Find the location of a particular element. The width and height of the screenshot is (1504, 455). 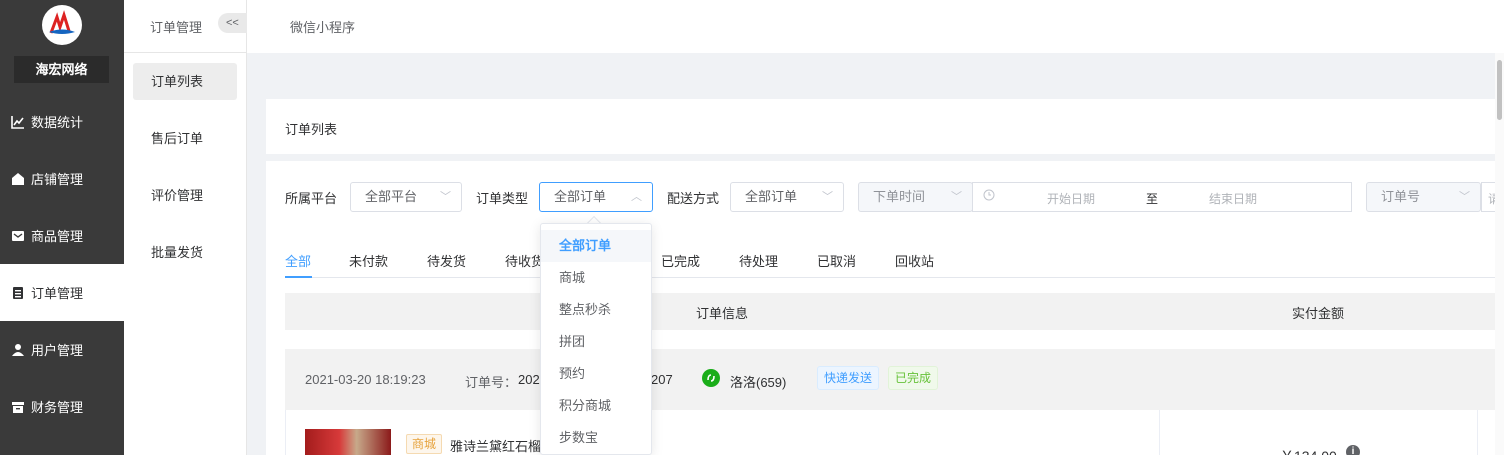

tab-pending: 待处理 is located at coordinates (758, 260).